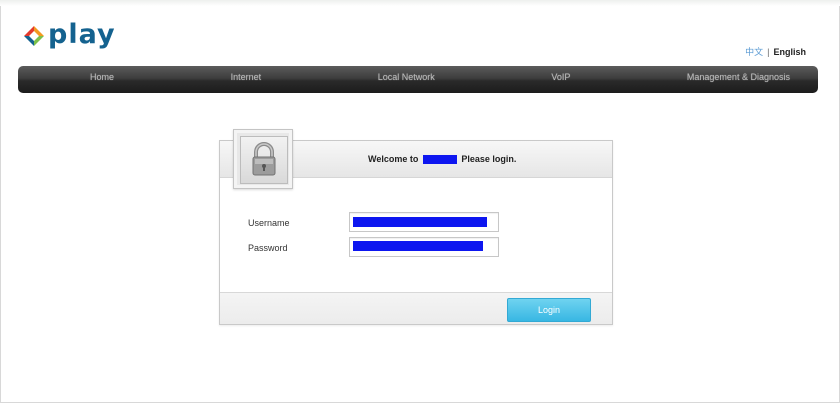 This screenshot has height=404, width=840. What do you see at coordinates (738, 77) in the screenshot?
I see `nav-item-management-diagnosis: Management & Diagnosis` at bounding box center [738, 77].